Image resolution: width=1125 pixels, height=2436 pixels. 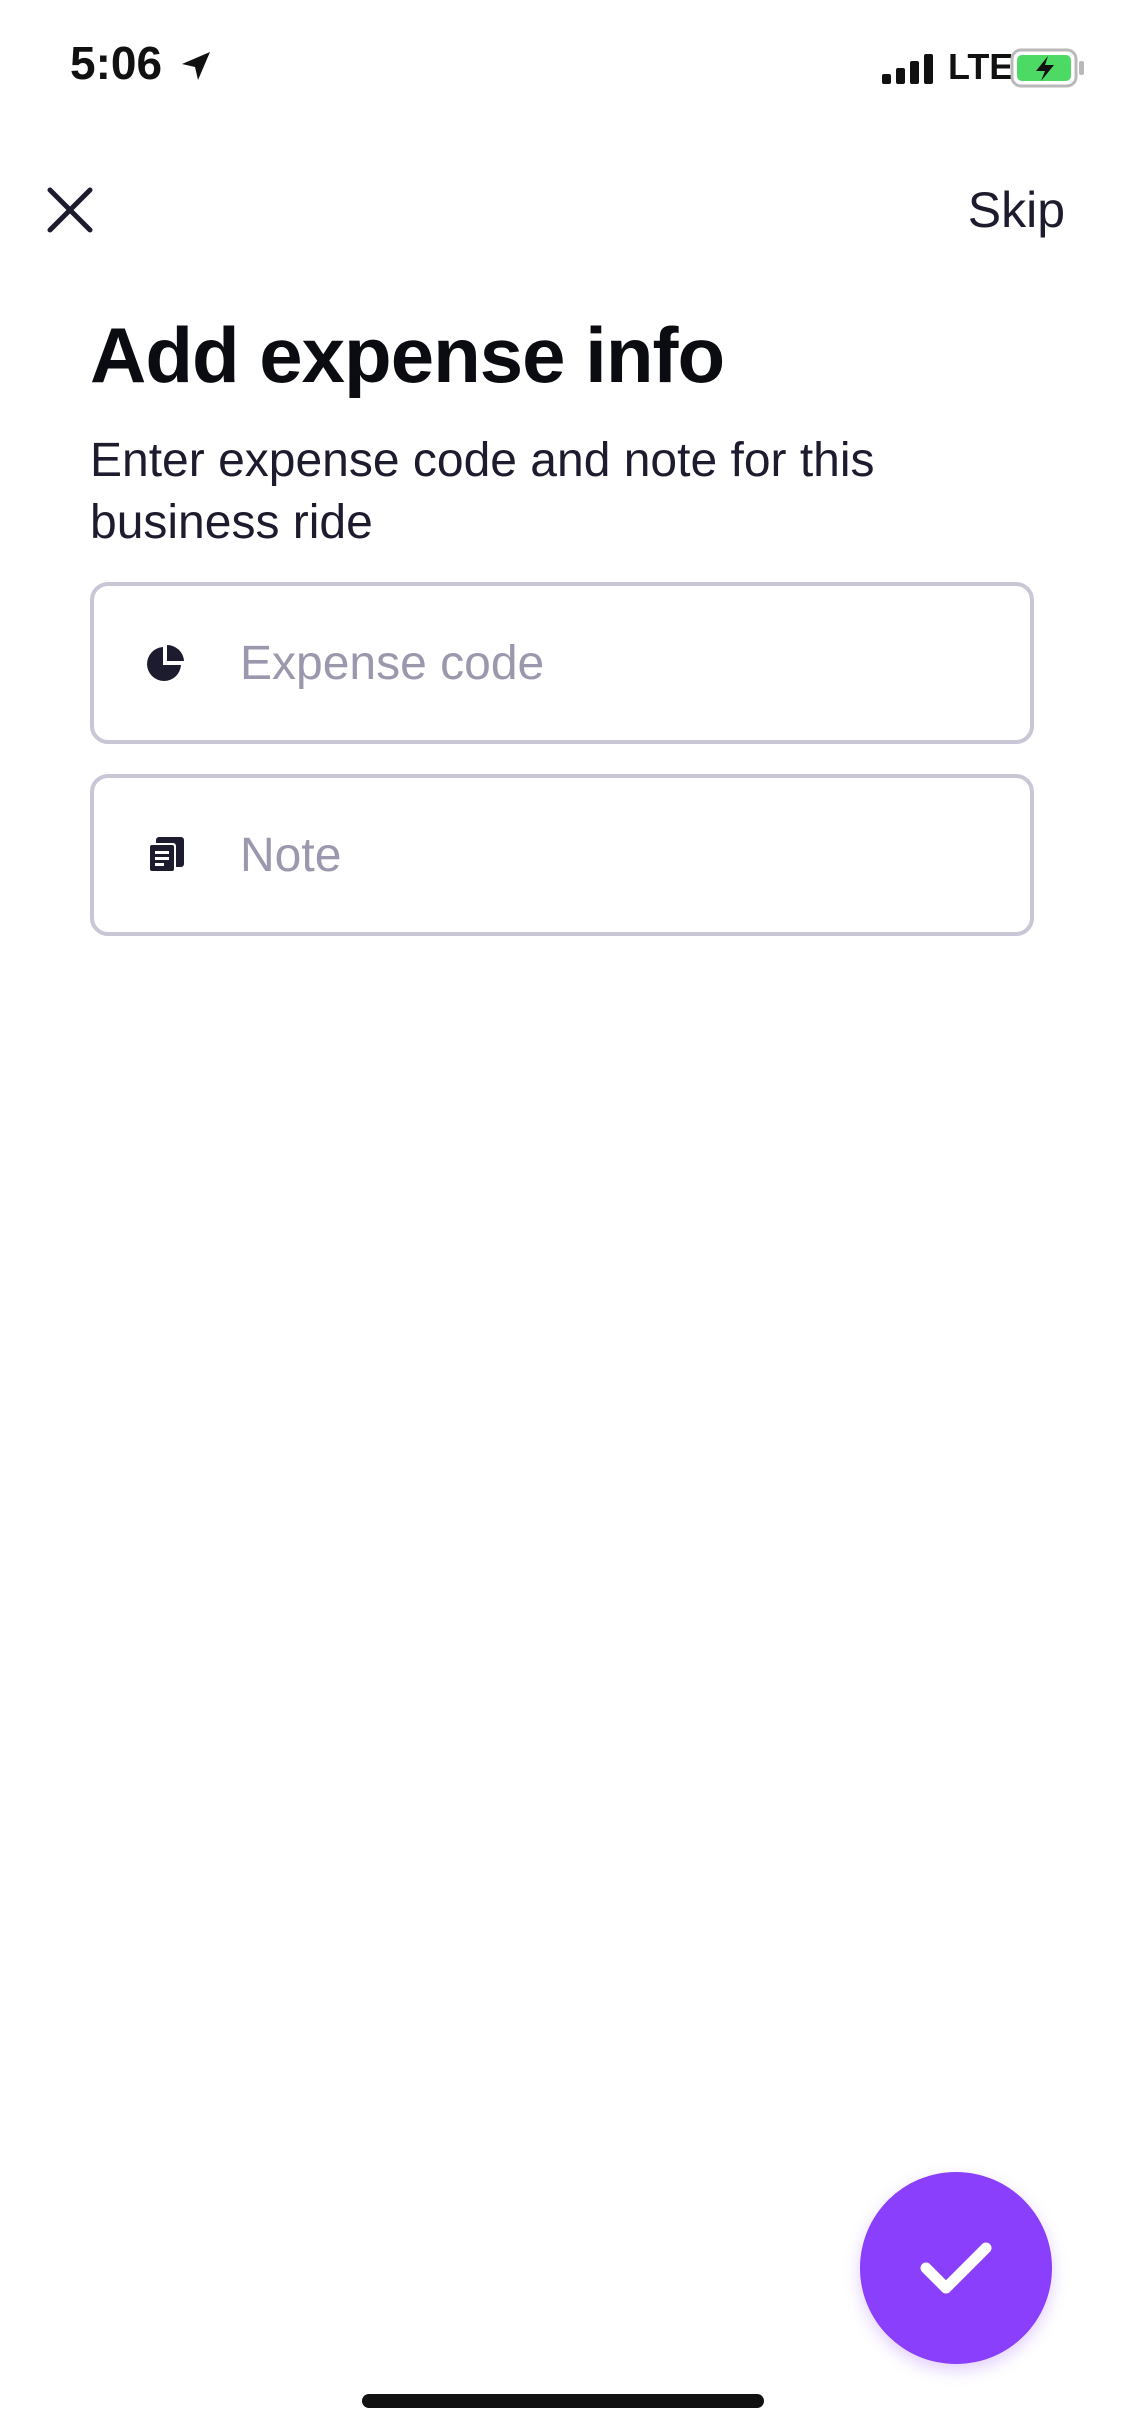 I want to click on checkmark-icon, so click(x=956, y=2268).